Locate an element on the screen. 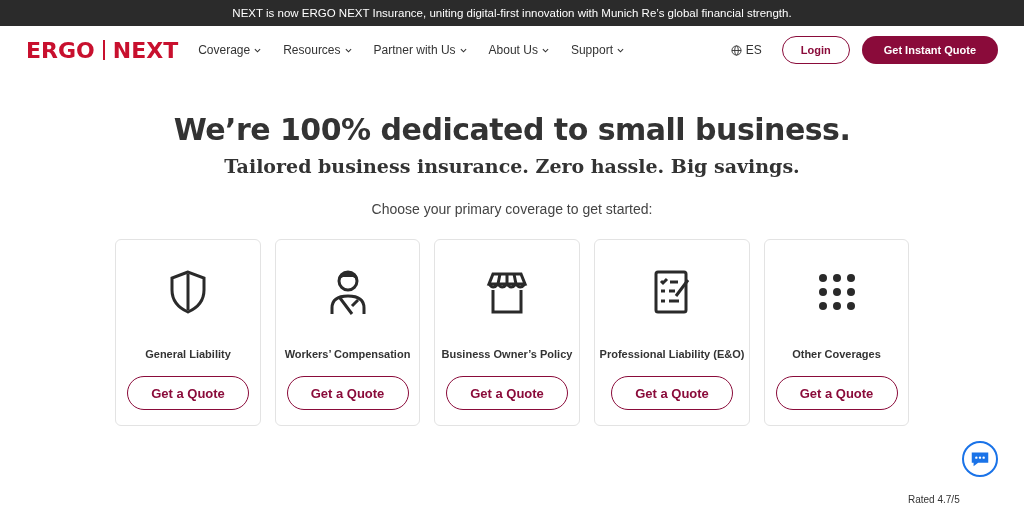  hero-subtitle: Tailored business insurance. Zero hassle. Big savings. is located at coordinates (512, 166).